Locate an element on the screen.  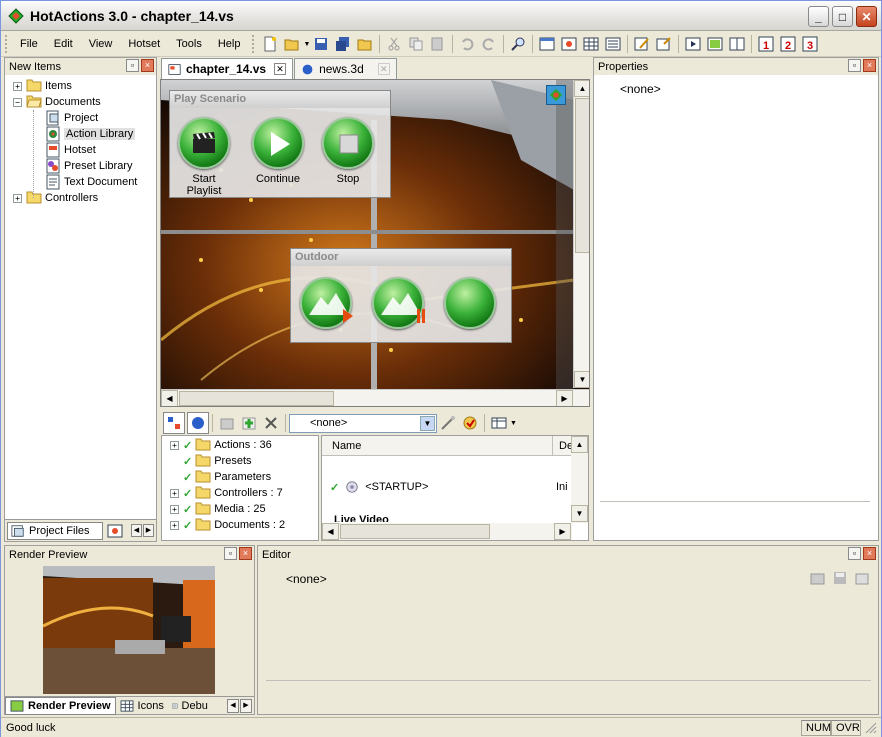
action-tree-item: + ✓ Documents : 2 is located at coordinates (227, 525).